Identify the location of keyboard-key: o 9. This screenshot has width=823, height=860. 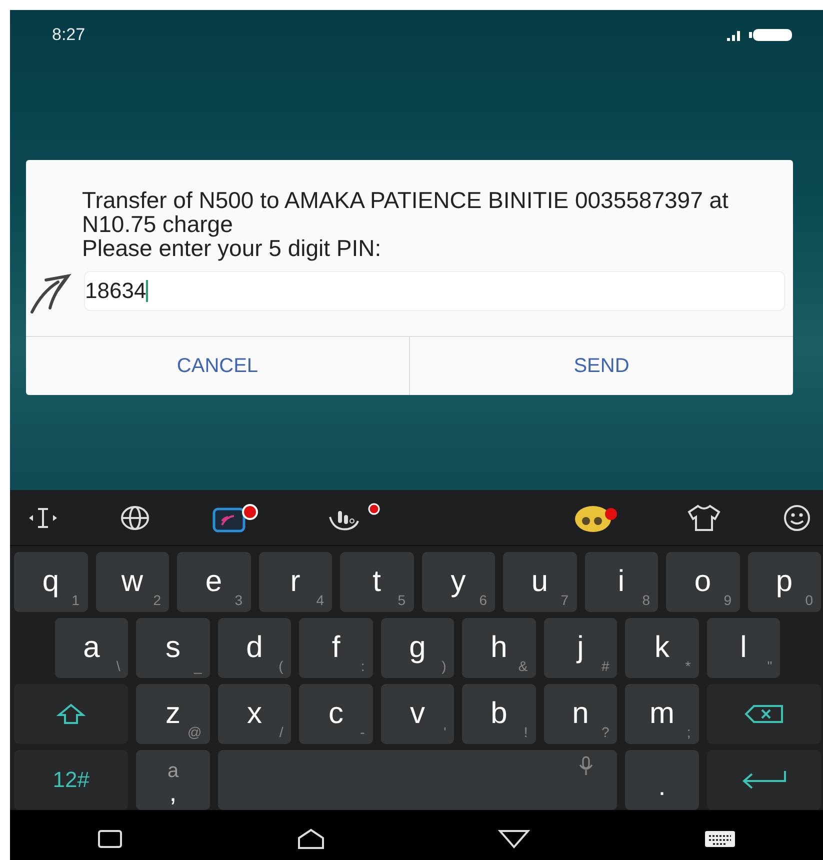
(703, 582).